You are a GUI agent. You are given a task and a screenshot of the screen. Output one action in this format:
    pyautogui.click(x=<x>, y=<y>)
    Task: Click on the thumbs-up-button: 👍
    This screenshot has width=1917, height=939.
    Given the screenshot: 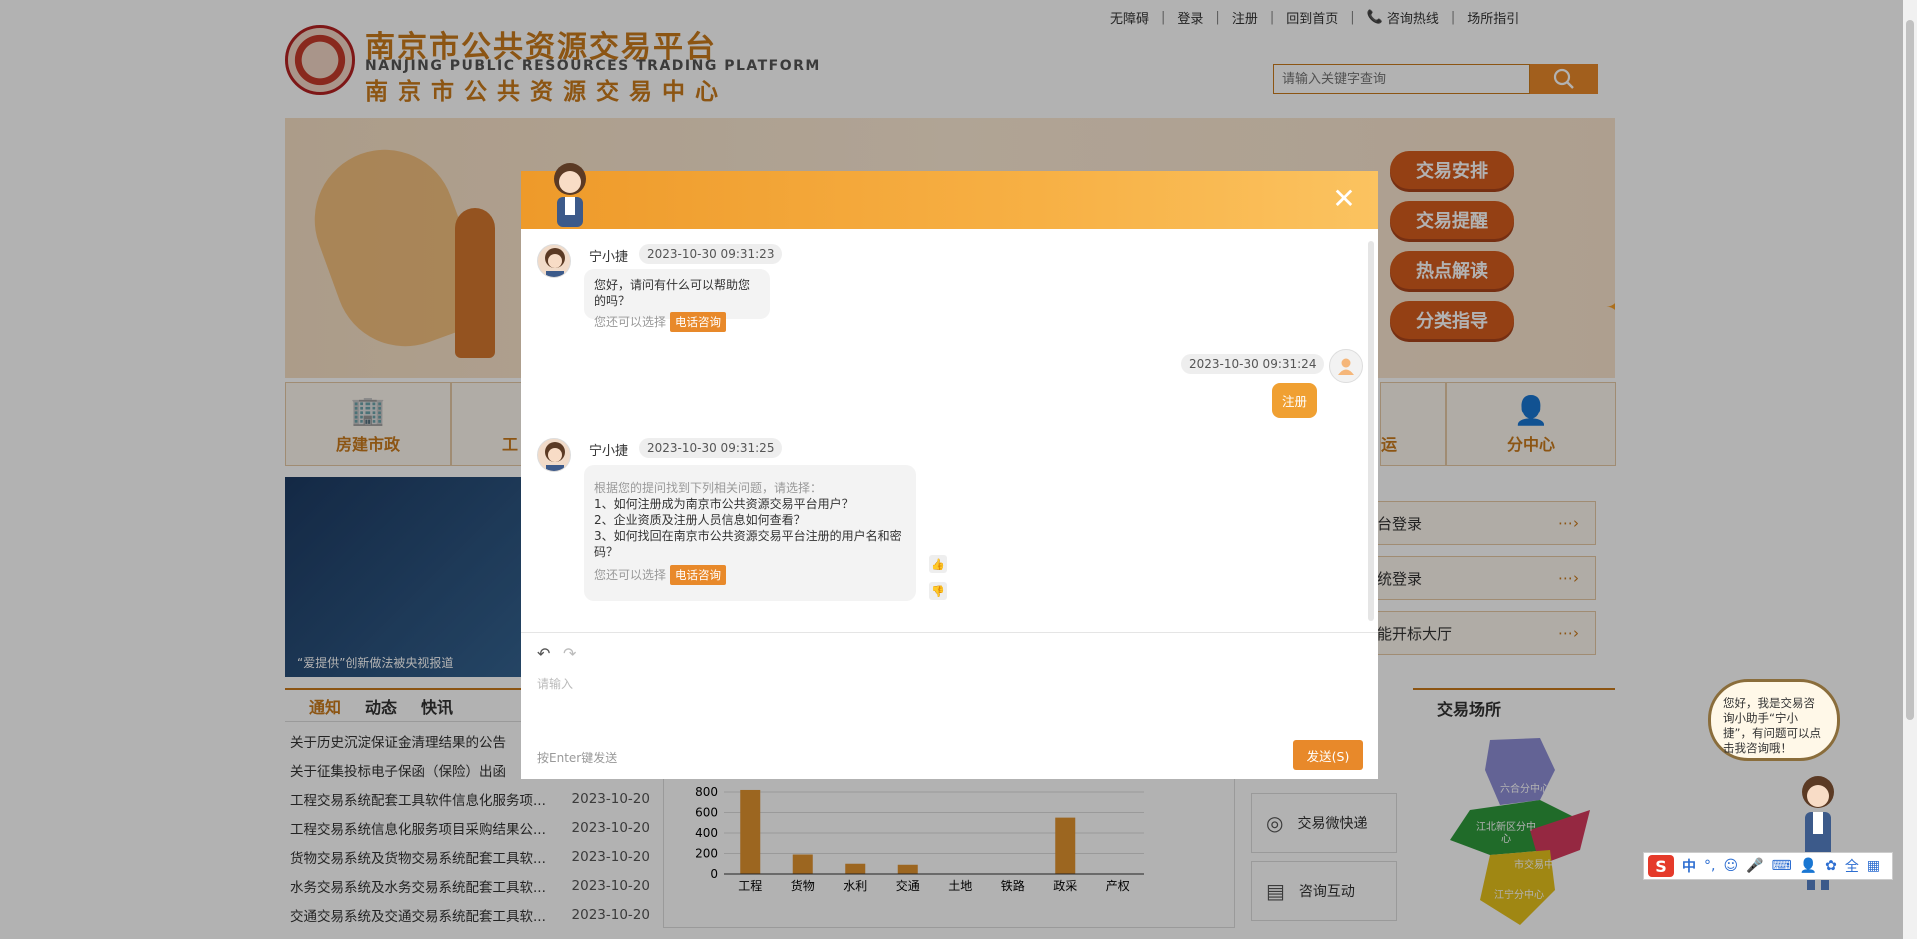 What is the action you would take?
    pyautogui.click(x=938, y=564)
    